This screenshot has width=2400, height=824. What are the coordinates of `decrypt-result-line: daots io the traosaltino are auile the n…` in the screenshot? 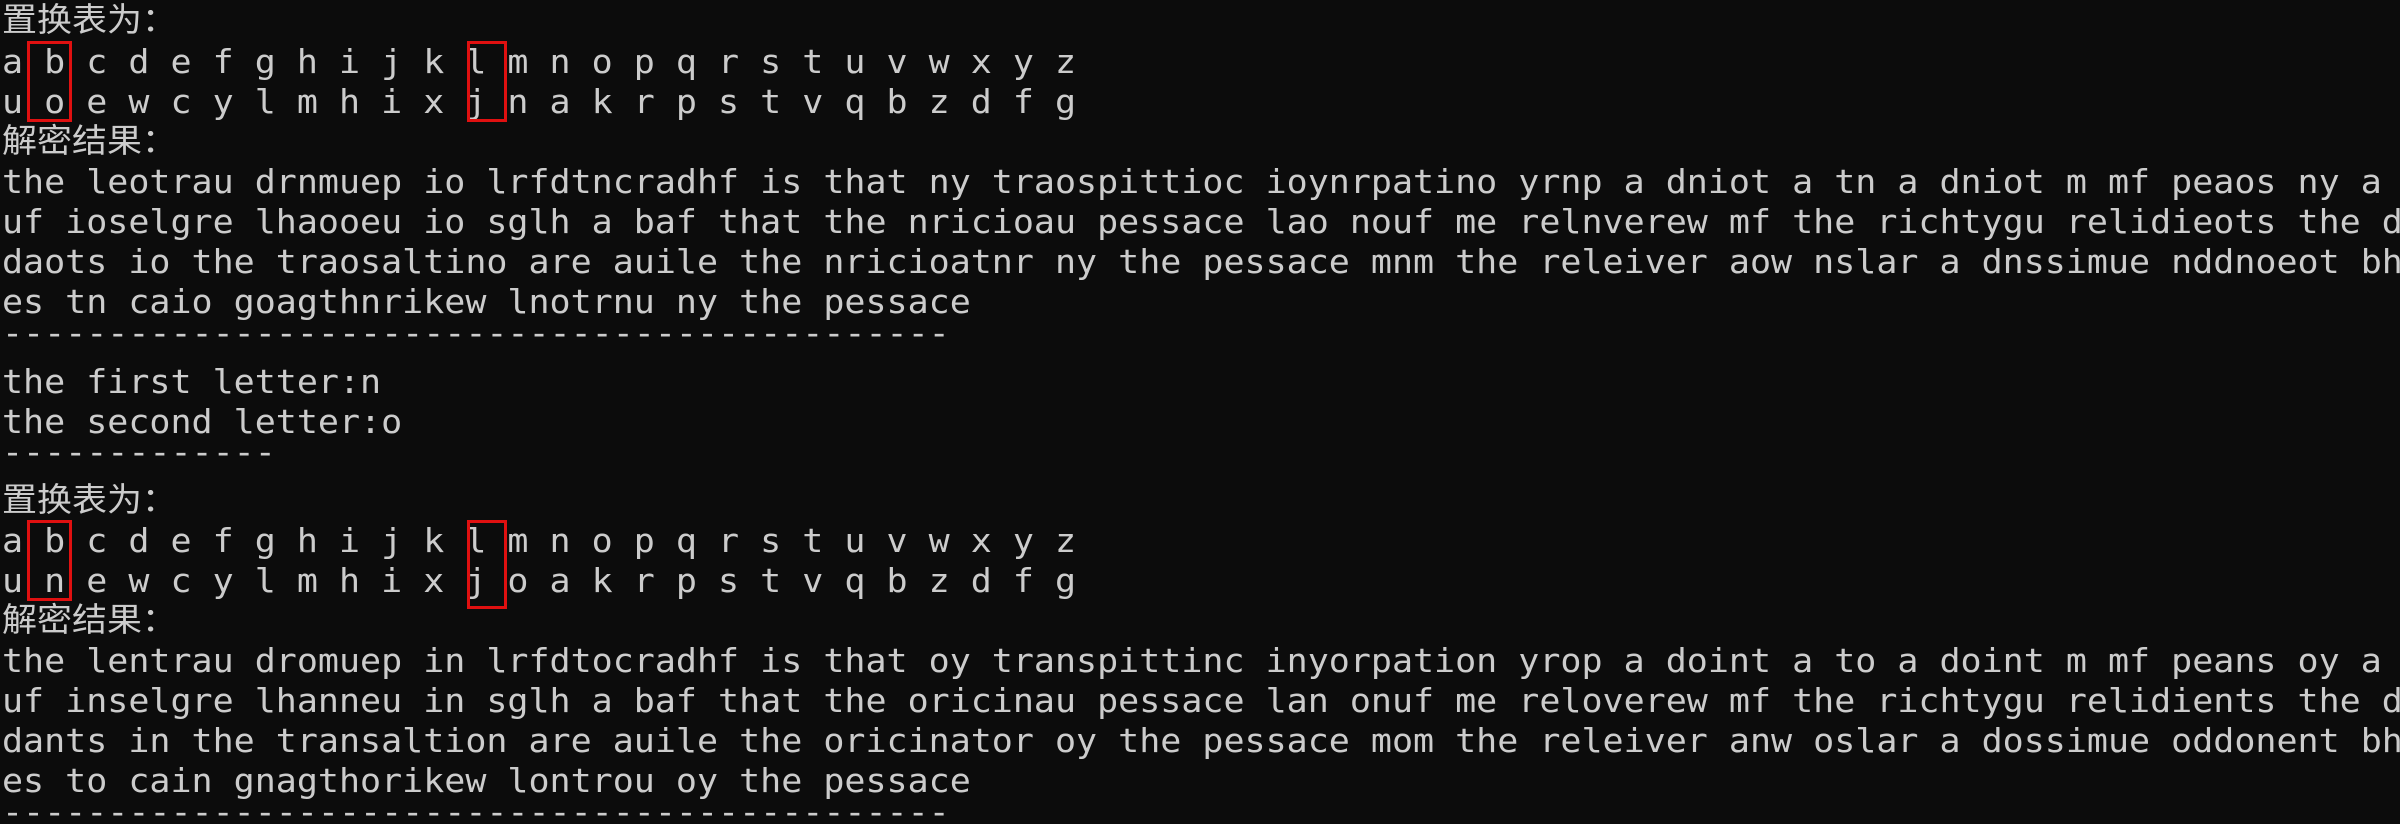 It's located at (1201, 261).